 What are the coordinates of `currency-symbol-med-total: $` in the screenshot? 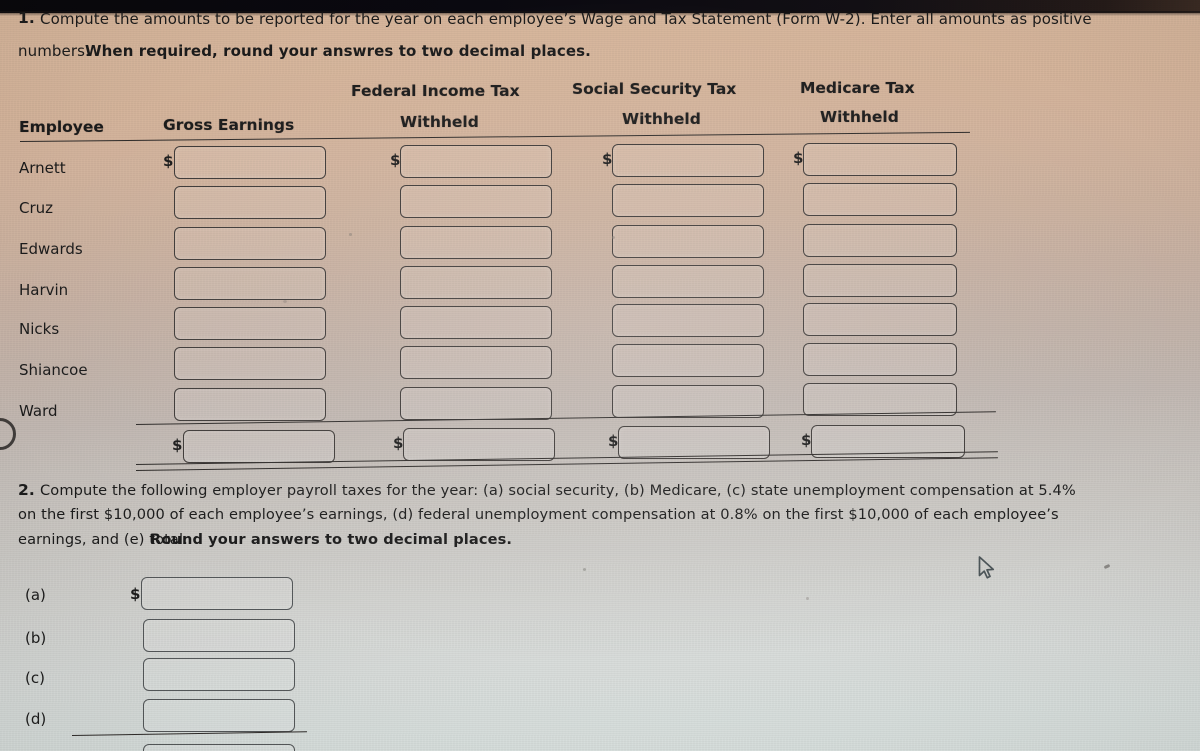 It's located at (806, 440).